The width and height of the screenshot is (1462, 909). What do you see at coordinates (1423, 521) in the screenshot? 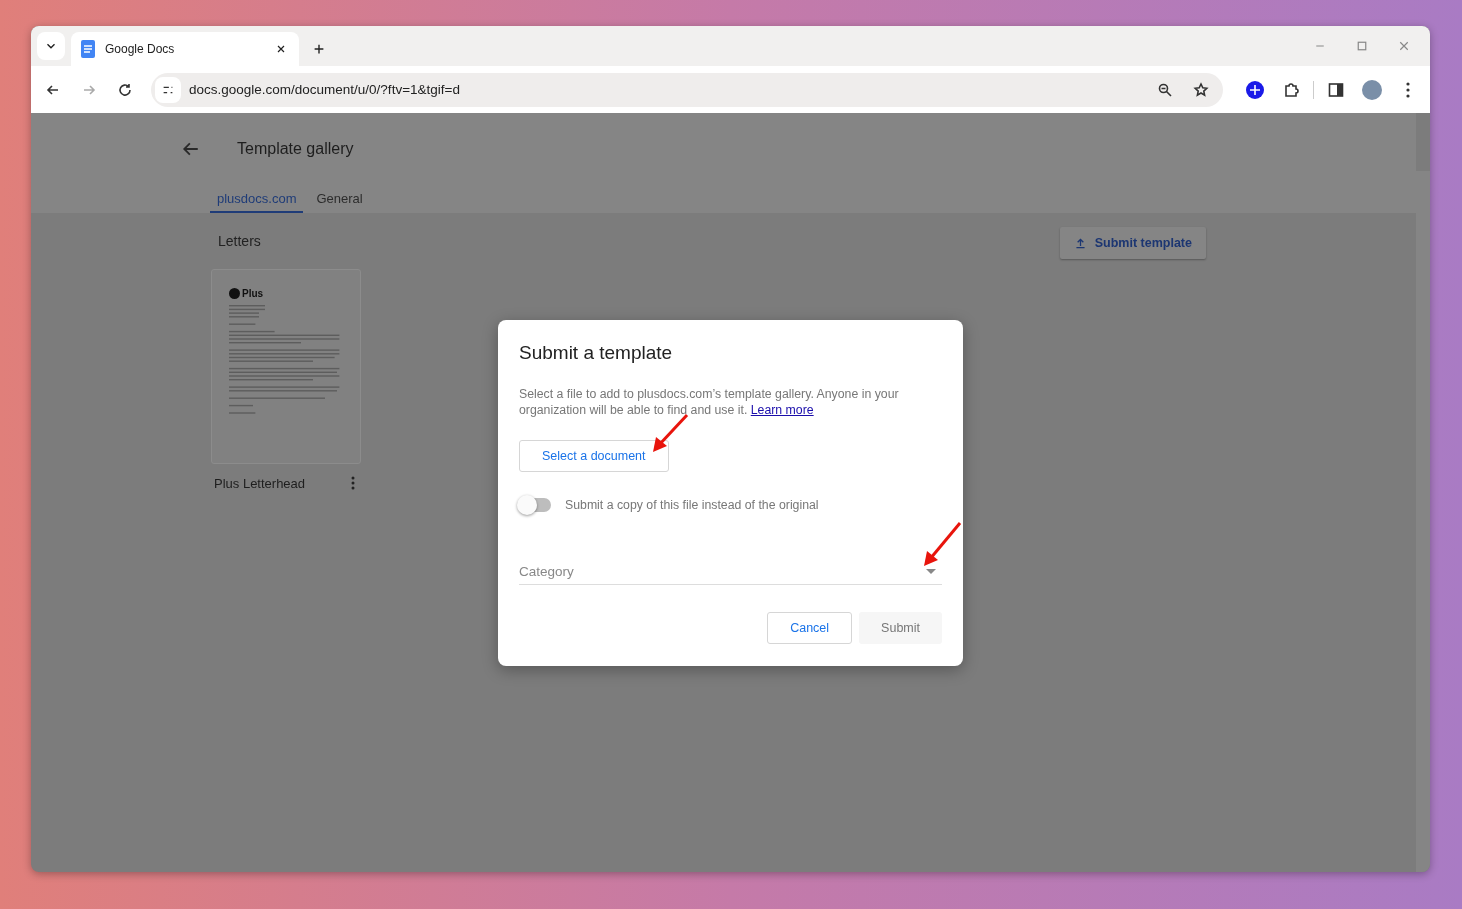
I see `scrollbar` at bounding box center [1423, 521].